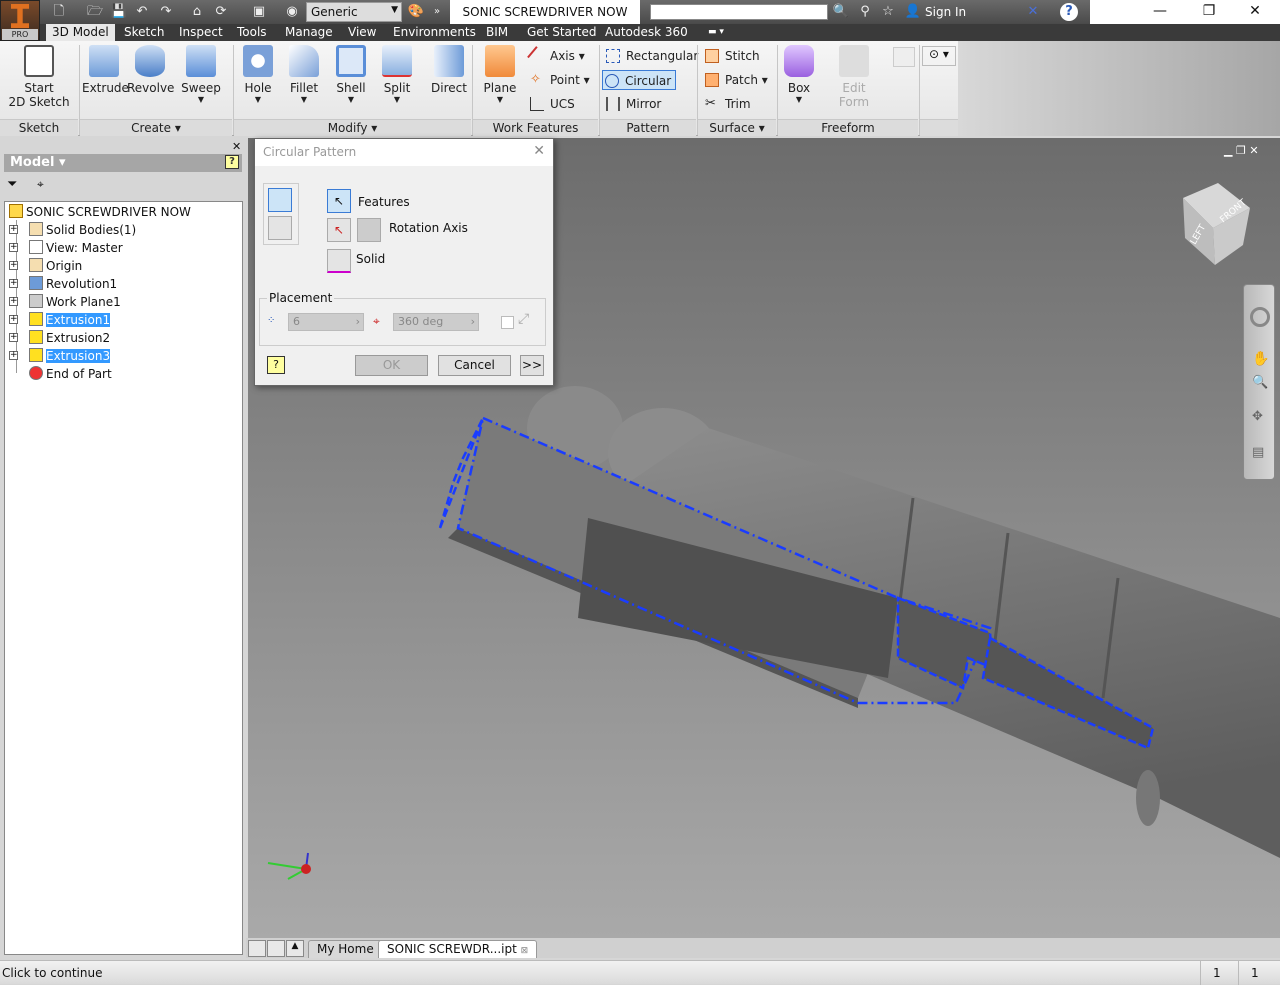  Describe the element at coordinates (59, 12) in the screenshot. I see `new-icon: 🗋` at that location.